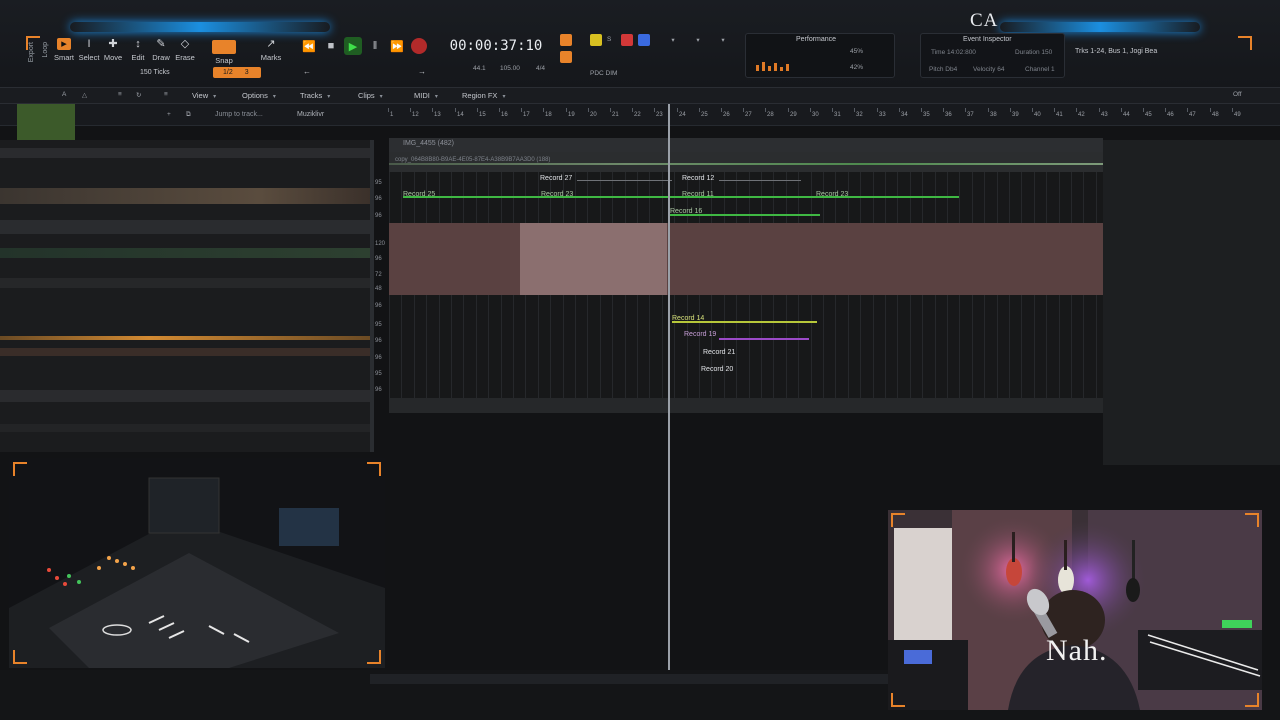 Image resolution: width=1280 pixels, height=720 pixels. Describe the element at coordinates (310, 114) in the screenshot. I see `track-preset-select: Muziklivr` at that location.